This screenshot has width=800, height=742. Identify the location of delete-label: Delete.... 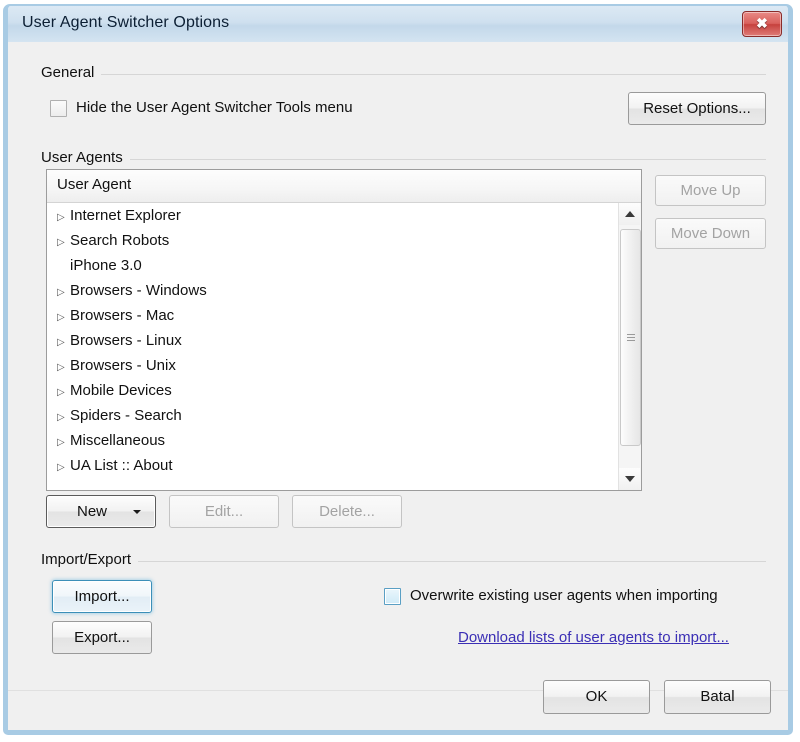
(347, 511).